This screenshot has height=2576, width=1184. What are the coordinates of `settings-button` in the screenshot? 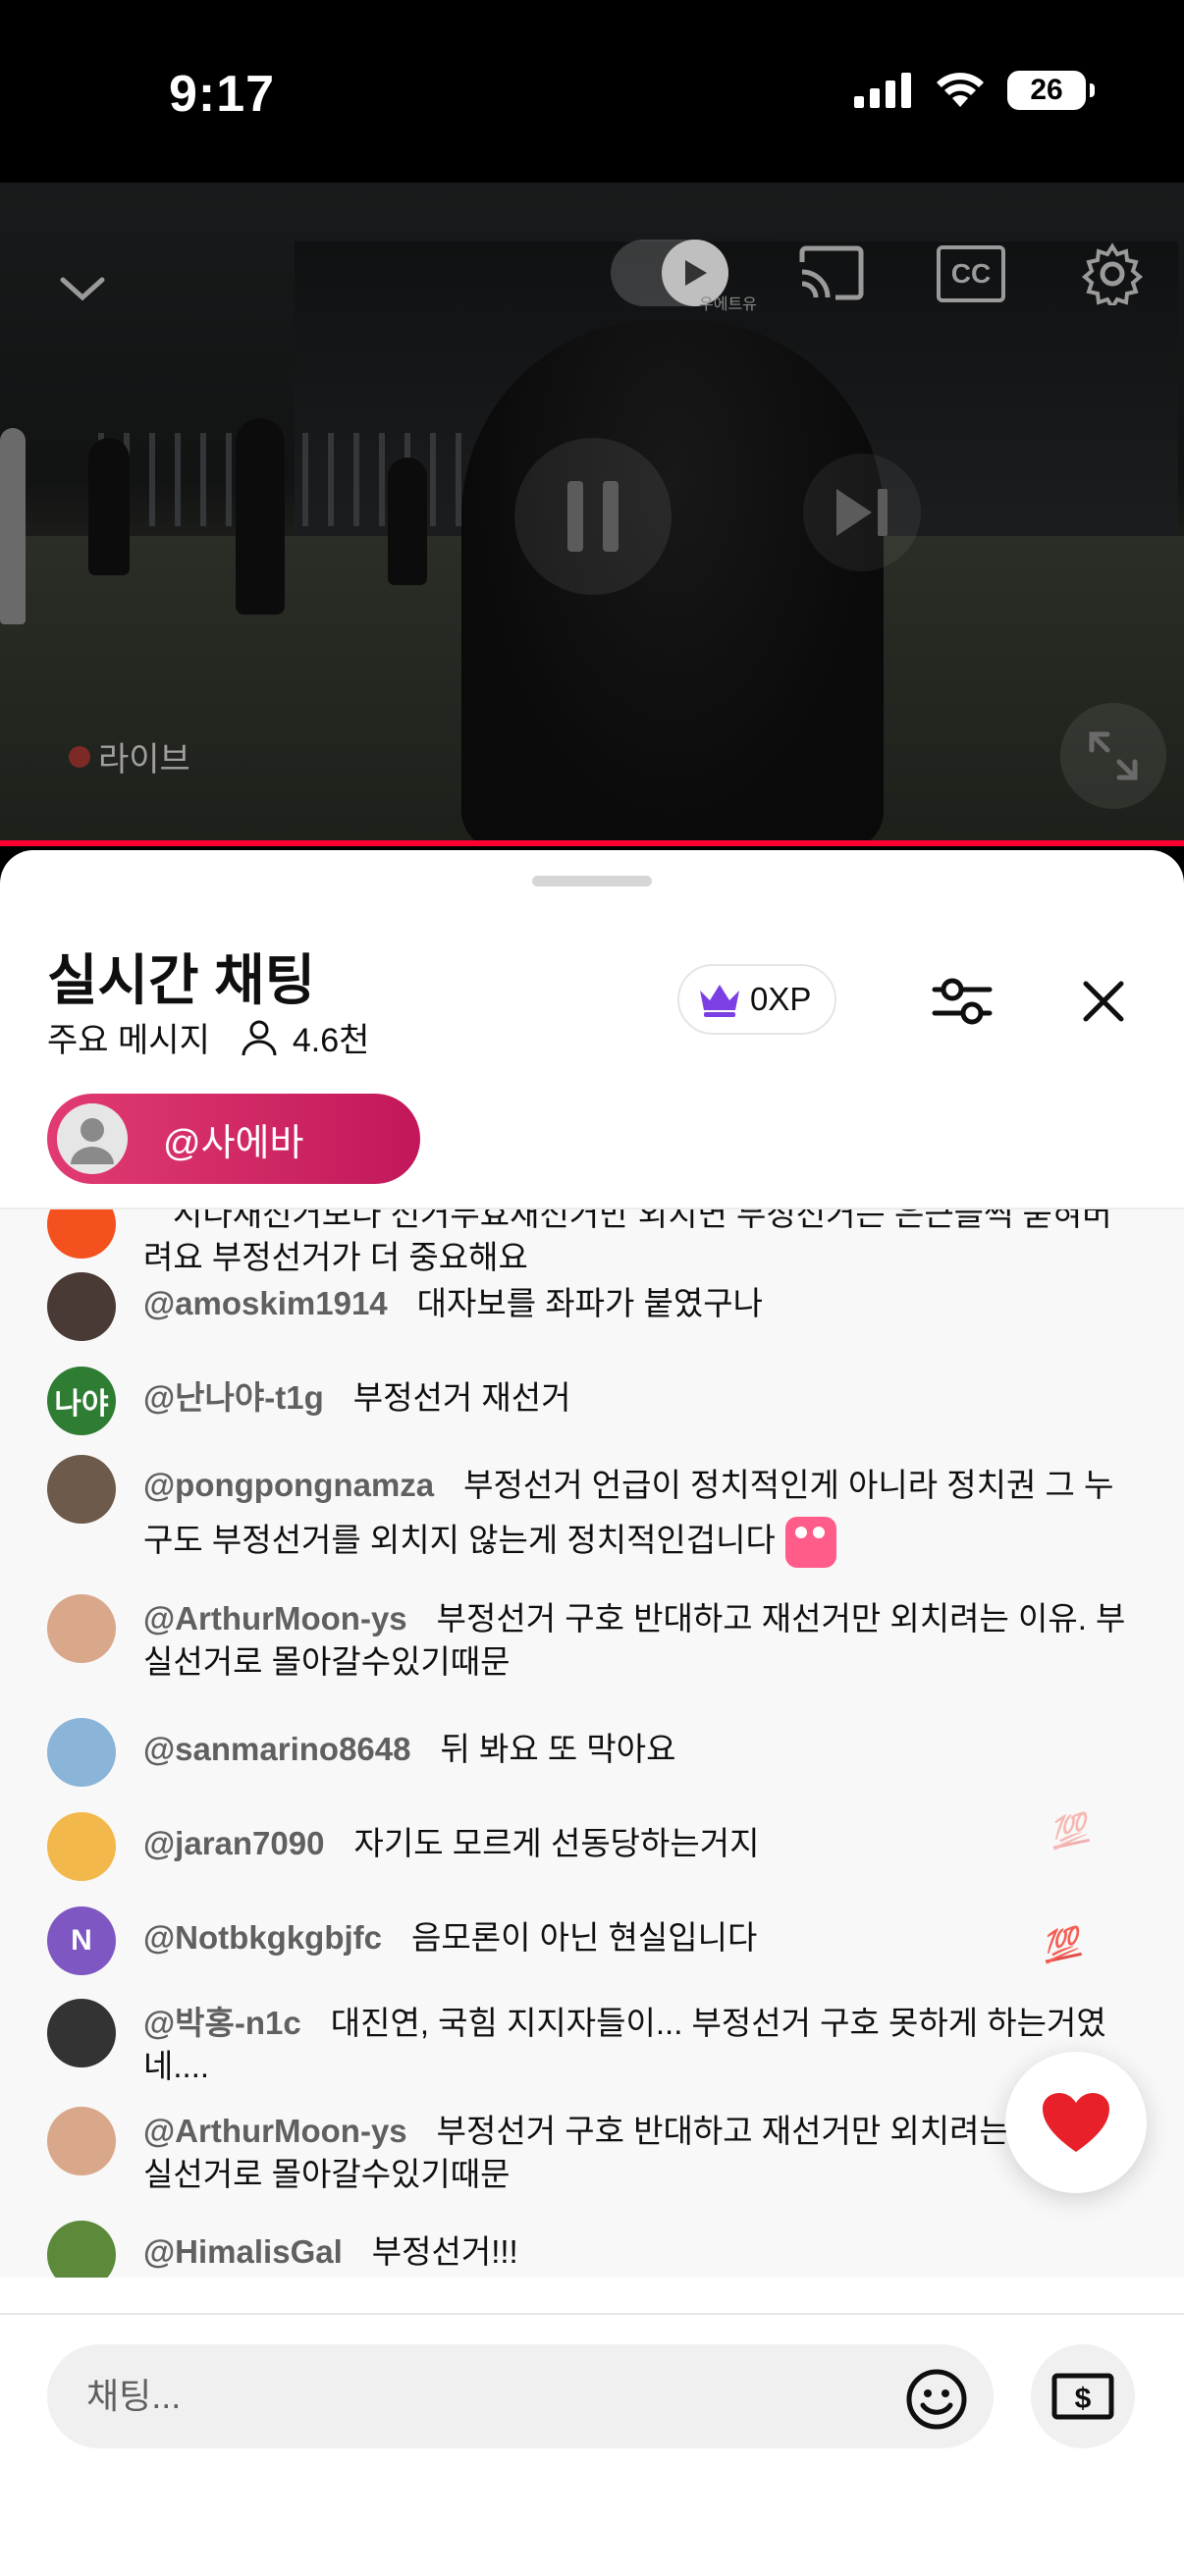 It's located at (1112, 274).